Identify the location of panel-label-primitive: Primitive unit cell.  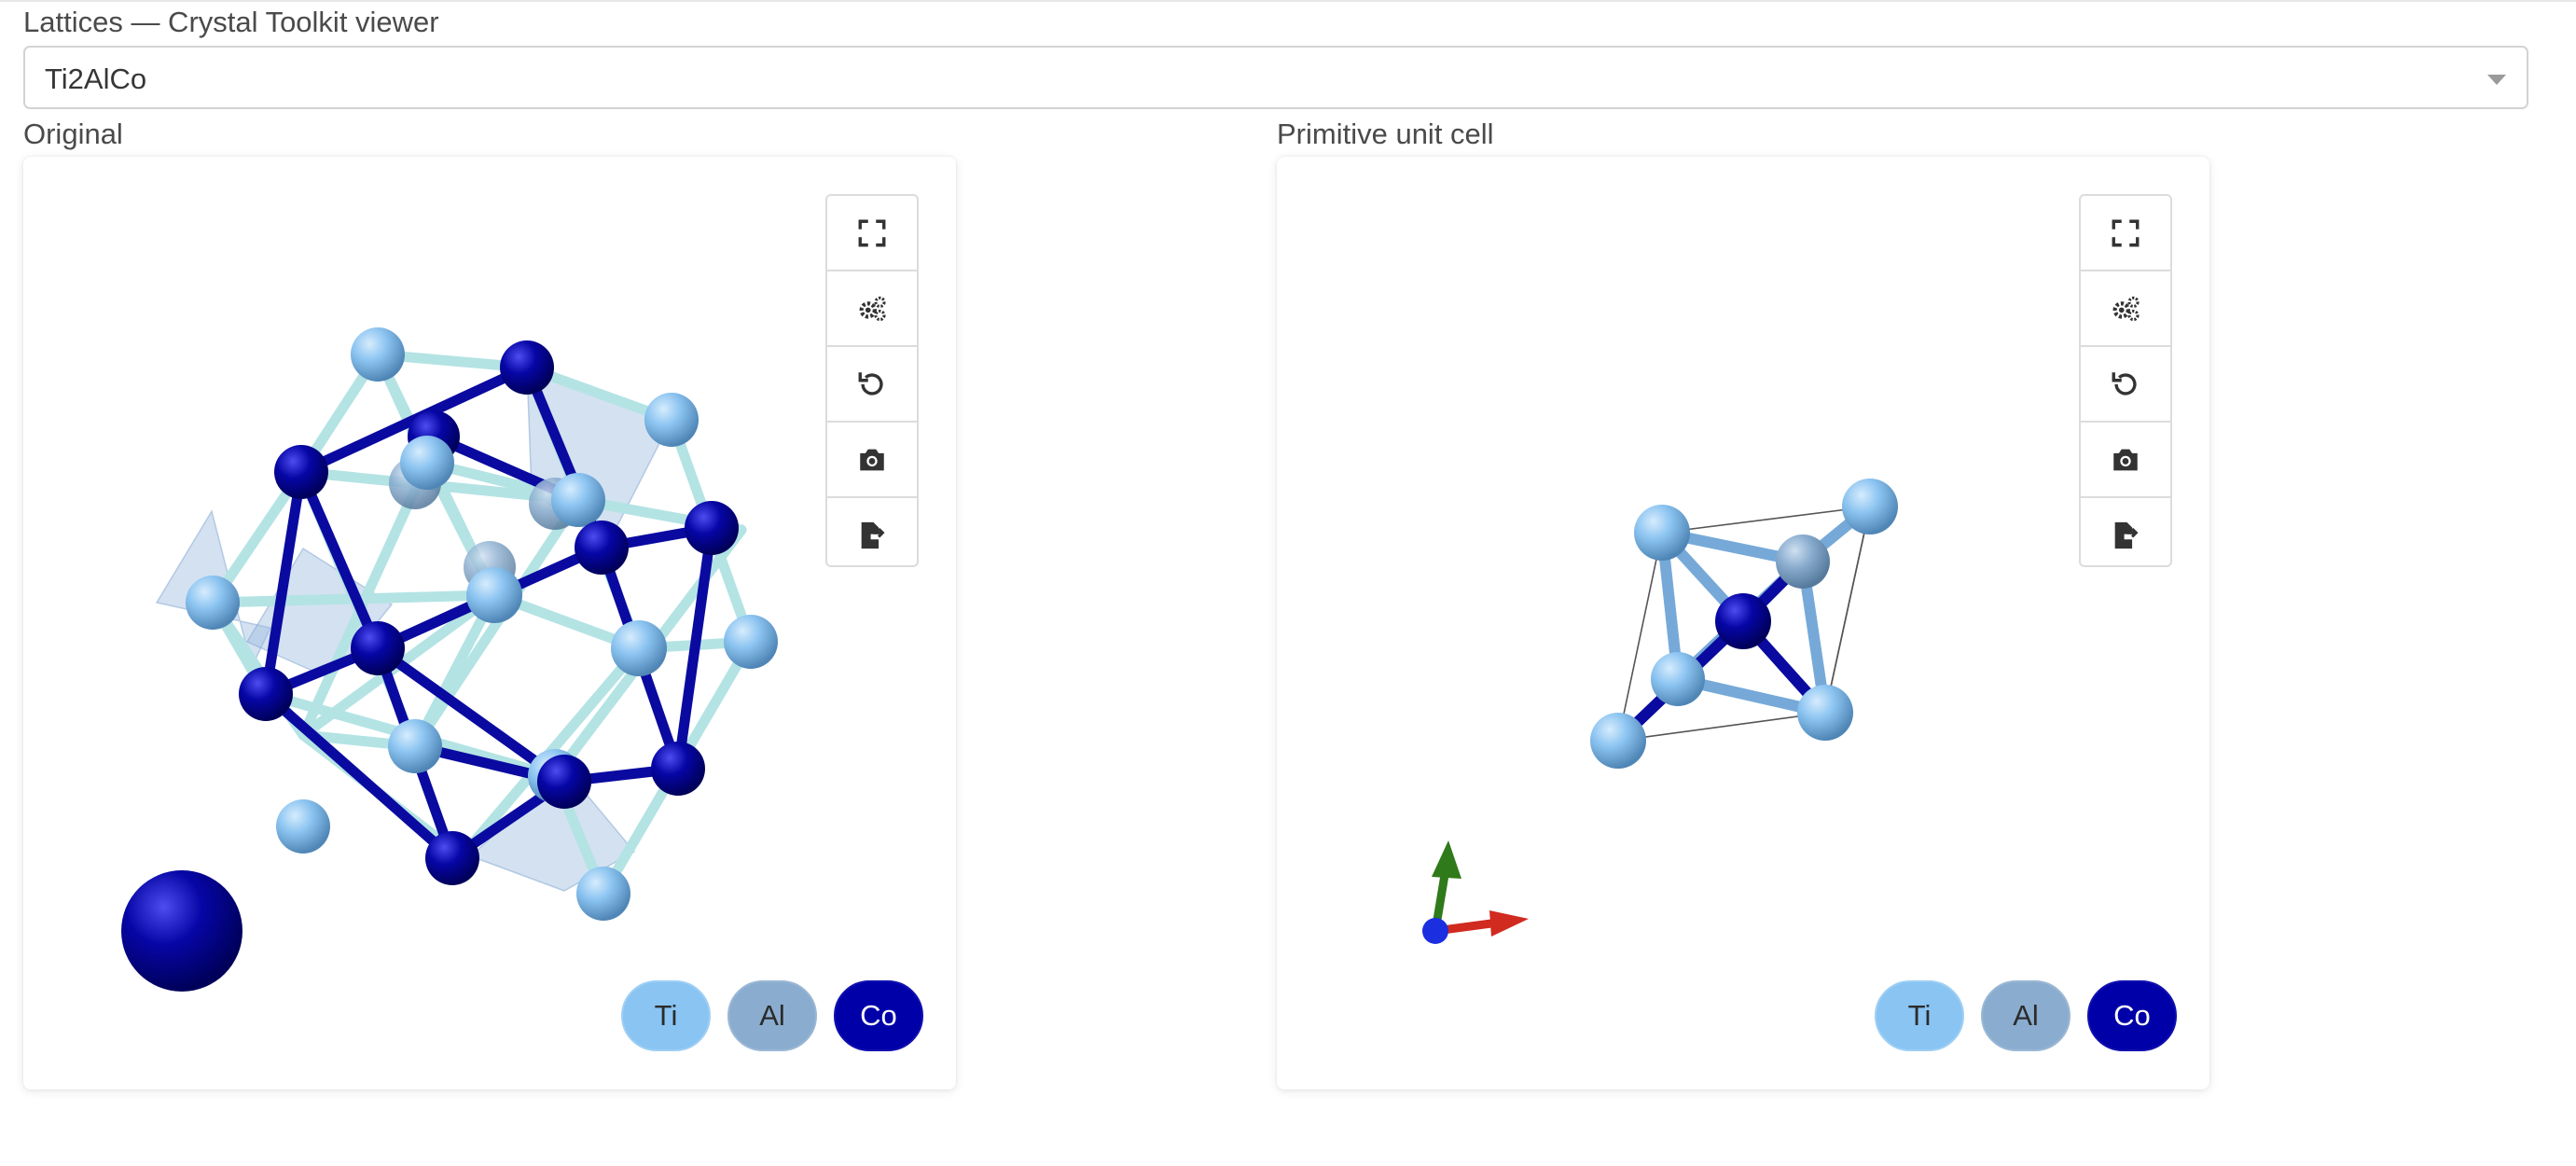
(1385, 134).